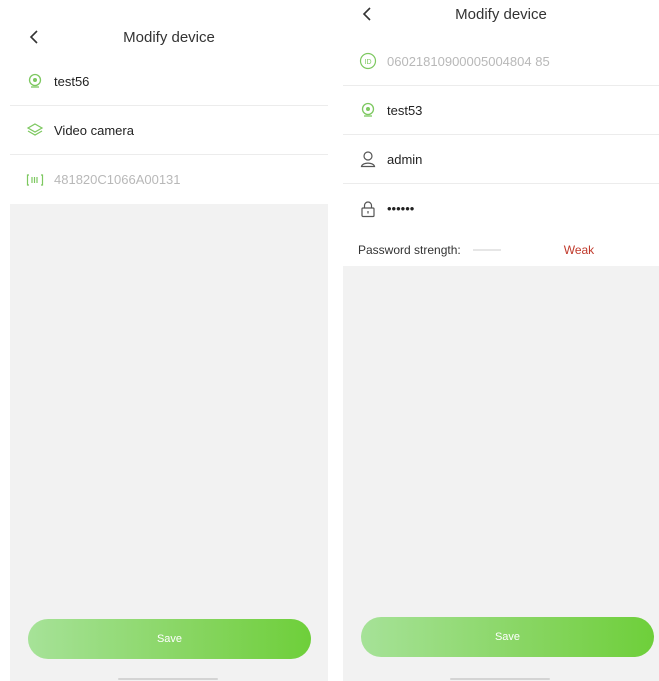  What do you see at coordinates (501, 208) in the screenshot?
I see `password-field: ••••••` at bounding box center [501, 208].